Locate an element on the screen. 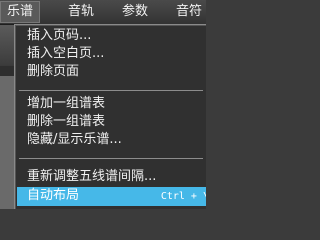  menu-item-delete-staff-group: 删除一组谱表 is located at coordinates (66, 122).